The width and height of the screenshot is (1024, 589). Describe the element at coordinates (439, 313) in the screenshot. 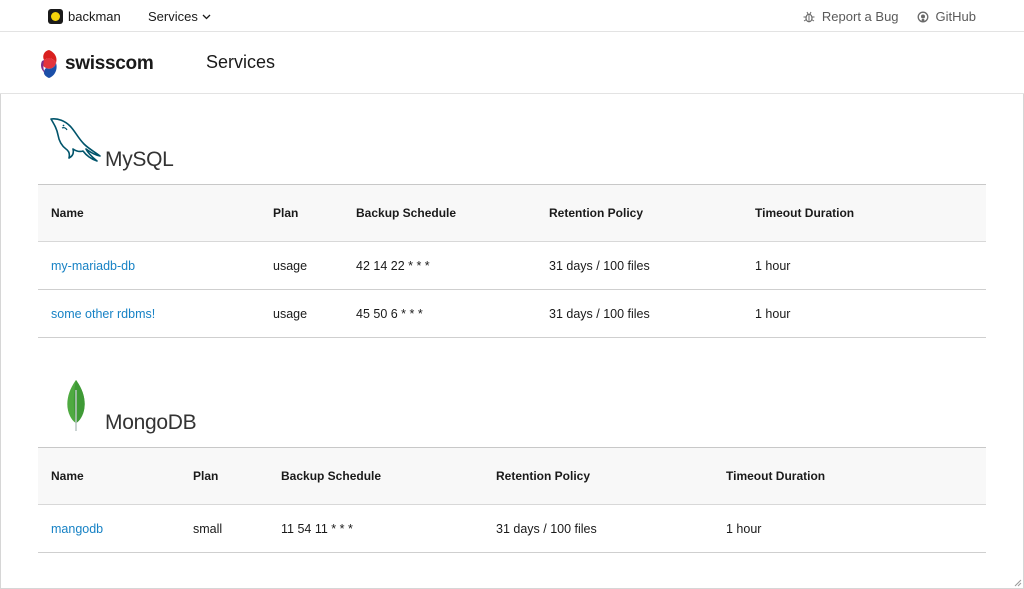

I see `service-backup-schedule: 45 50 6 * * *` at that location.